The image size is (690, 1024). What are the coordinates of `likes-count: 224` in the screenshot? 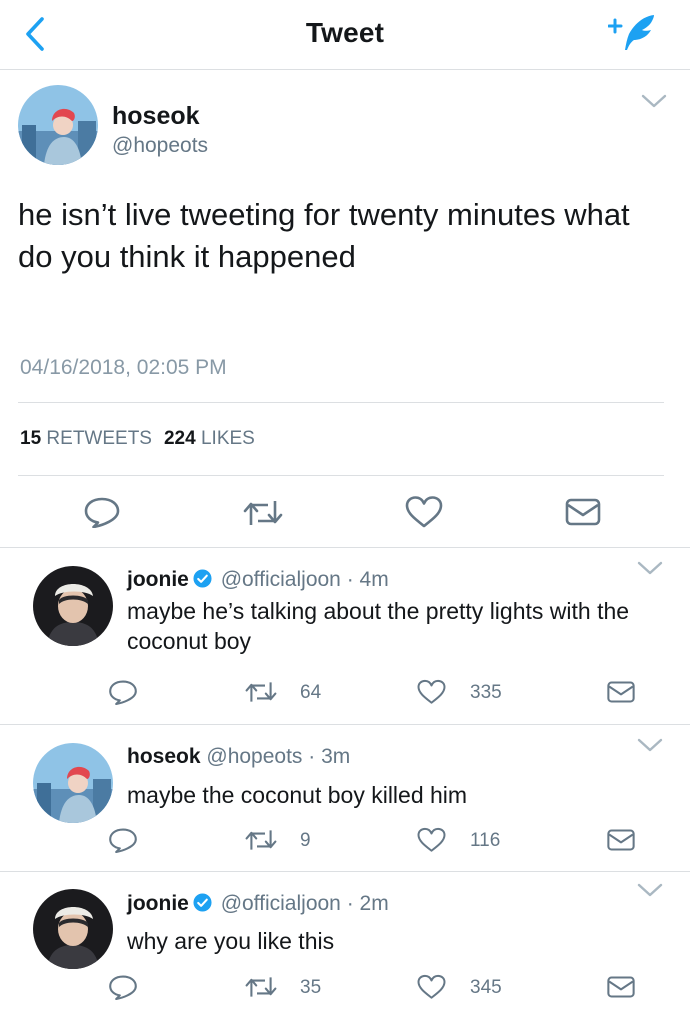 It's located at (179, 438).